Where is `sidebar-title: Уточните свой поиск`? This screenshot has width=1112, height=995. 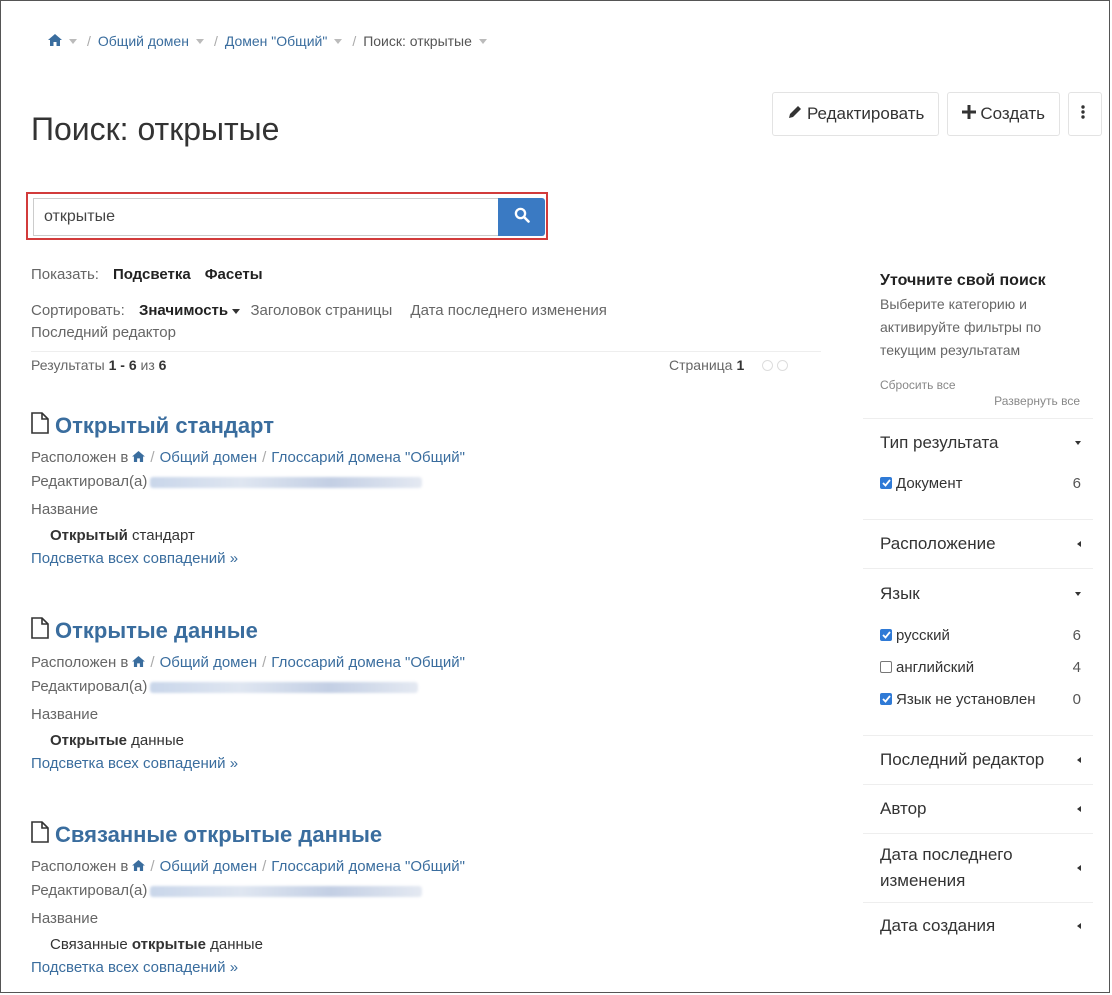 sidebar-title: Уточните свой поиск is located at coordinates (963, 280).